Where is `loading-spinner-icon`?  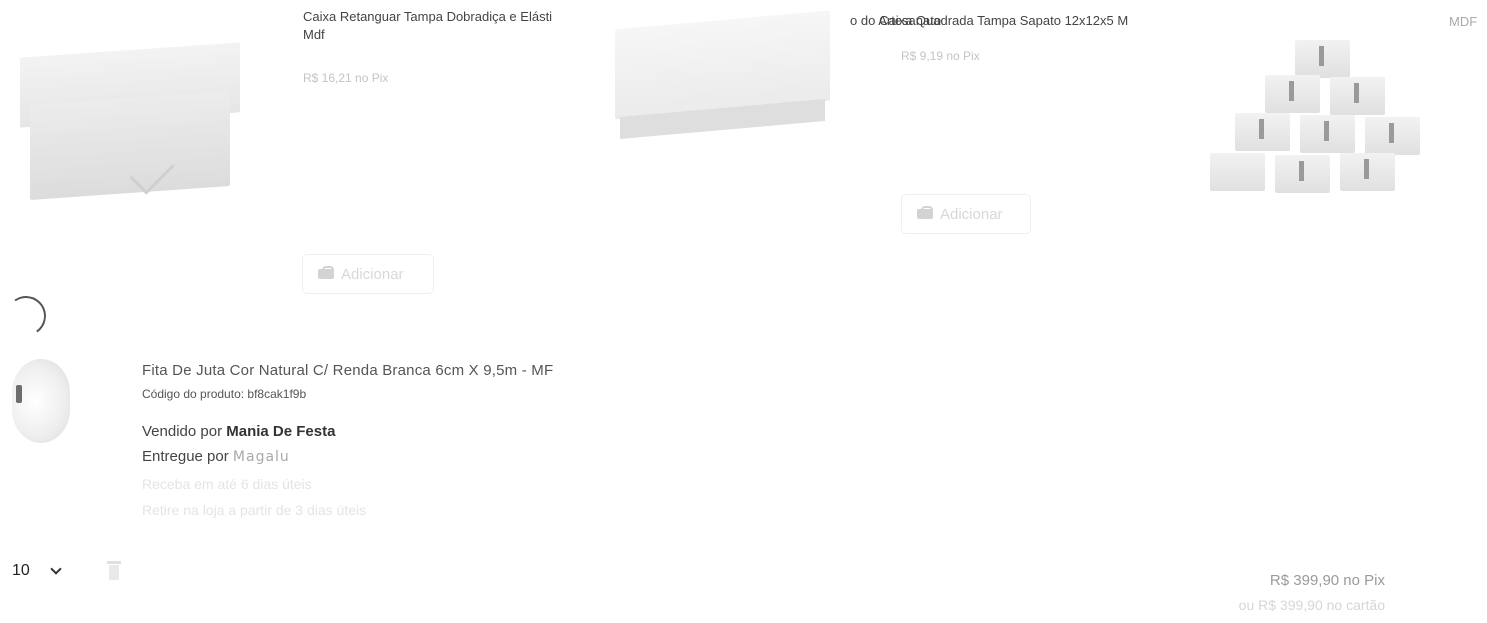
loading-spinner-icon is located at coordinates (26, 316).